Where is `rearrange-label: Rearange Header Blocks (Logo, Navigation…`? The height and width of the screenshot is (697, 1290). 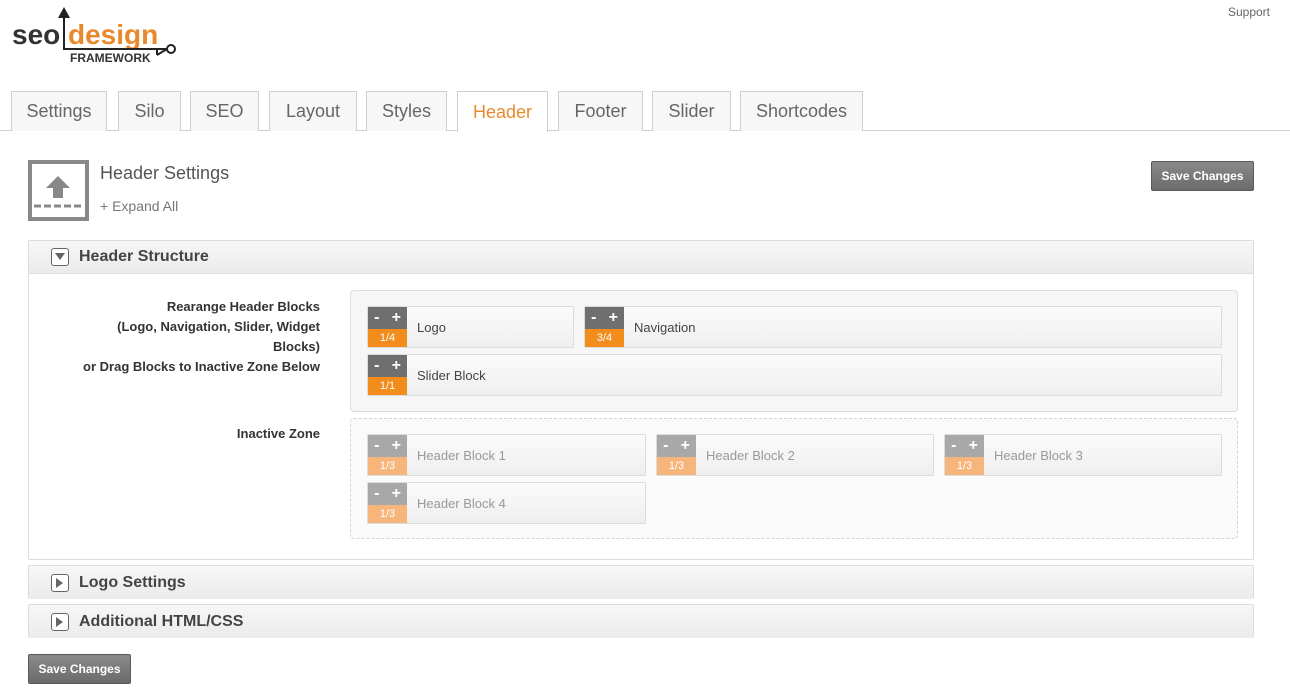
rearrange-label: Rearange Header Blocks (Logo, Navigation… is located at coordinates (175, 337).